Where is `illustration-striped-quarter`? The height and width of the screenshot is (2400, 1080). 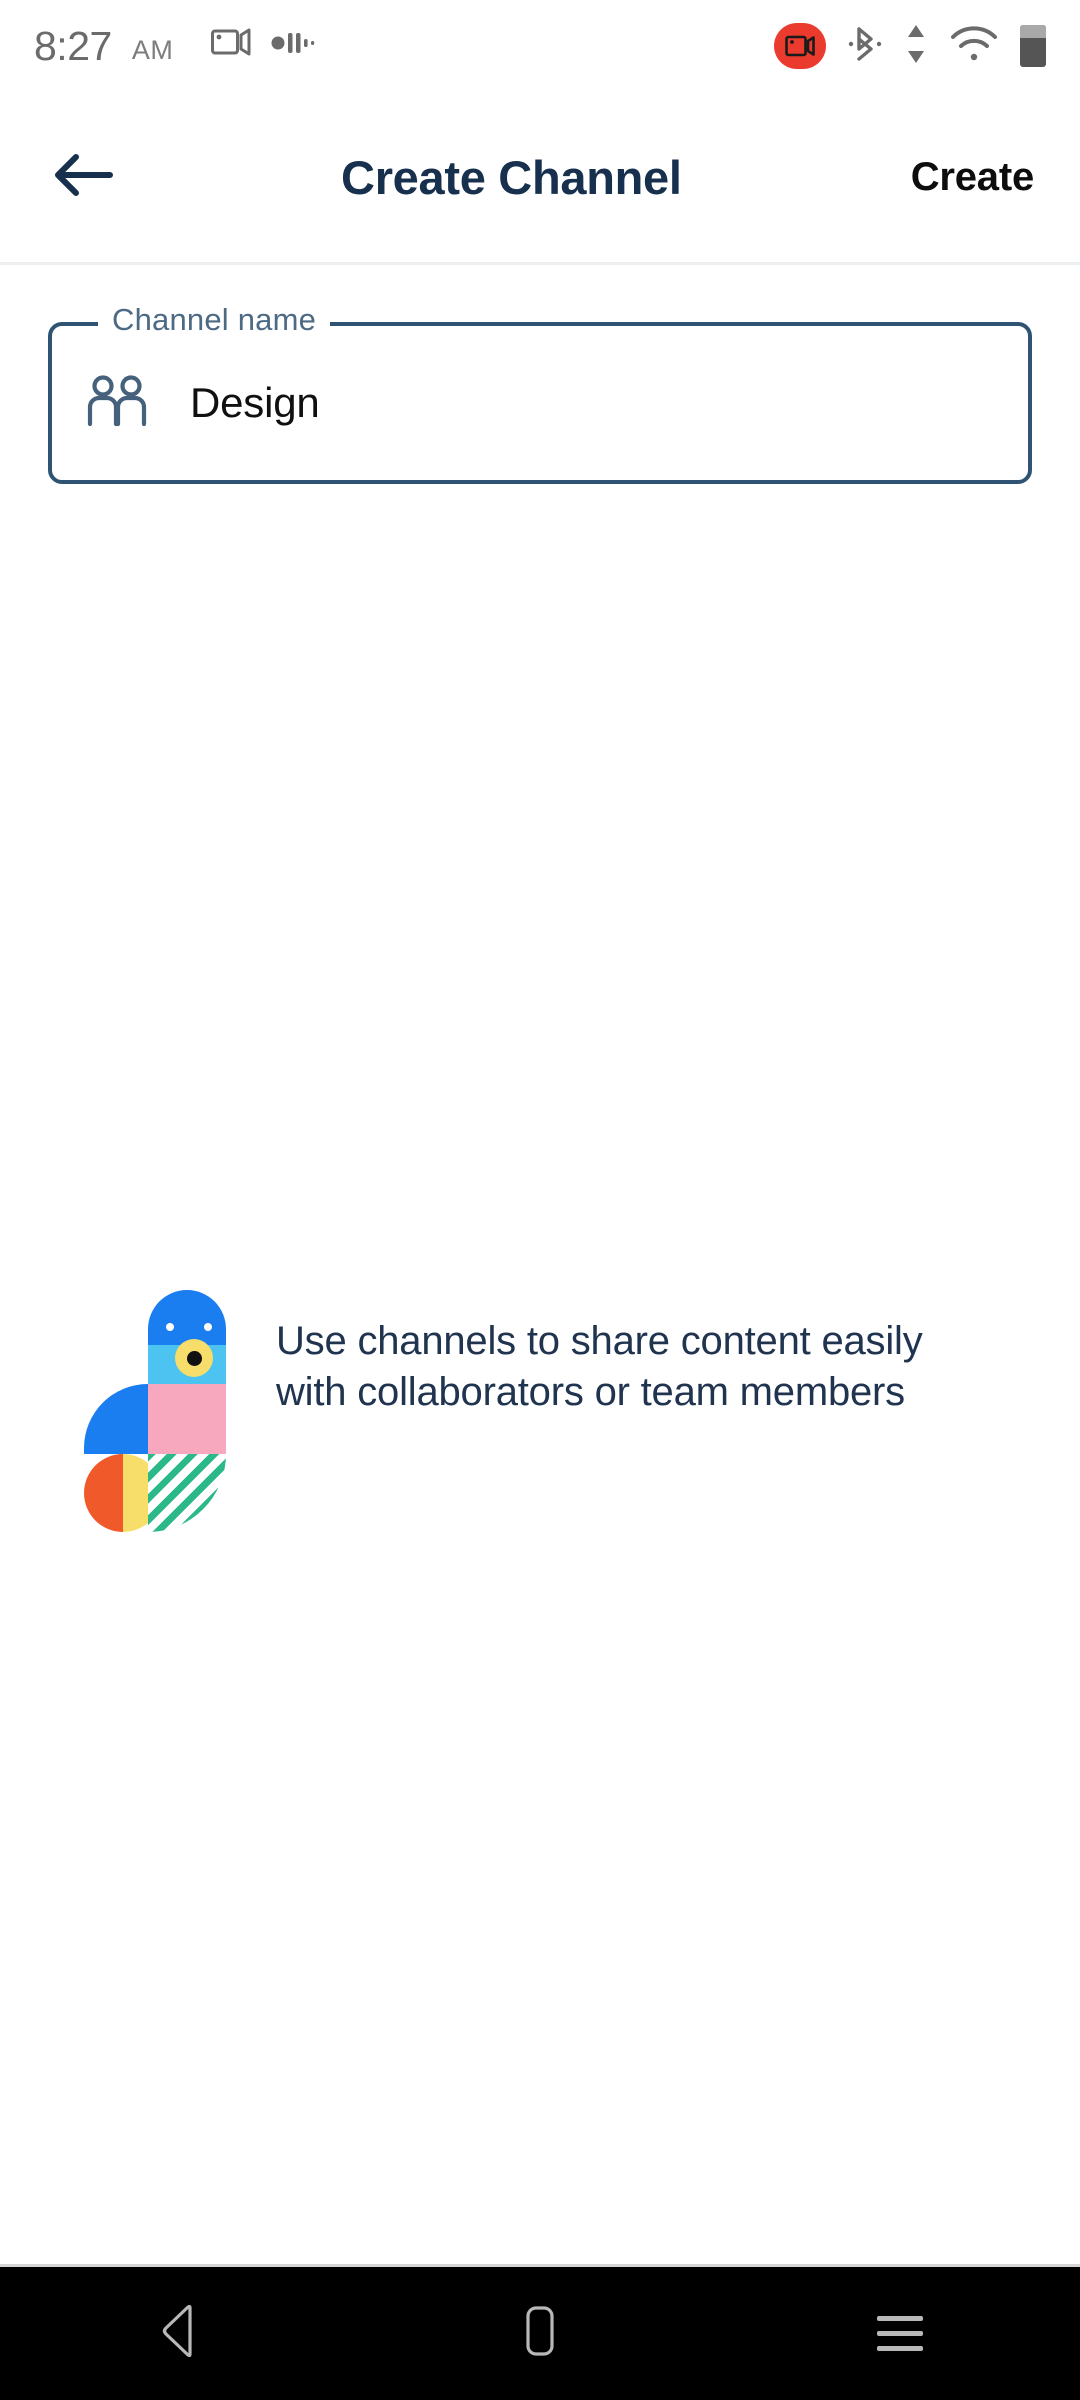
illustration-striped-quarter is located at coordinates (187, 1493).